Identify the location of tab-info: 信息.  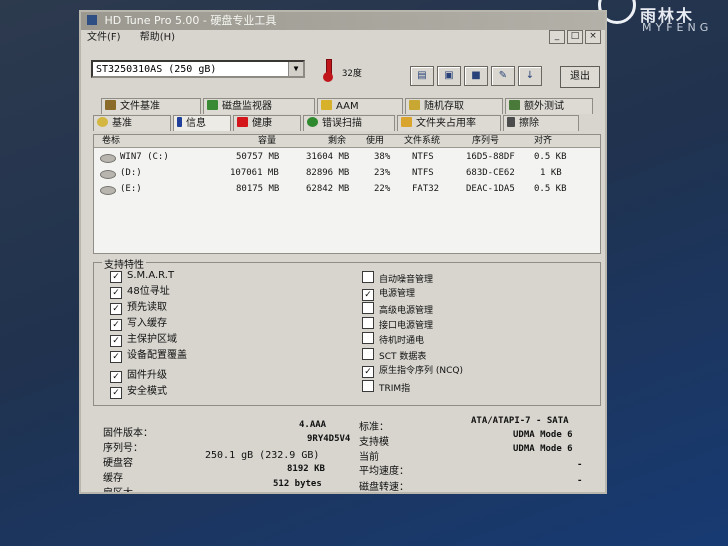
(202, 123).